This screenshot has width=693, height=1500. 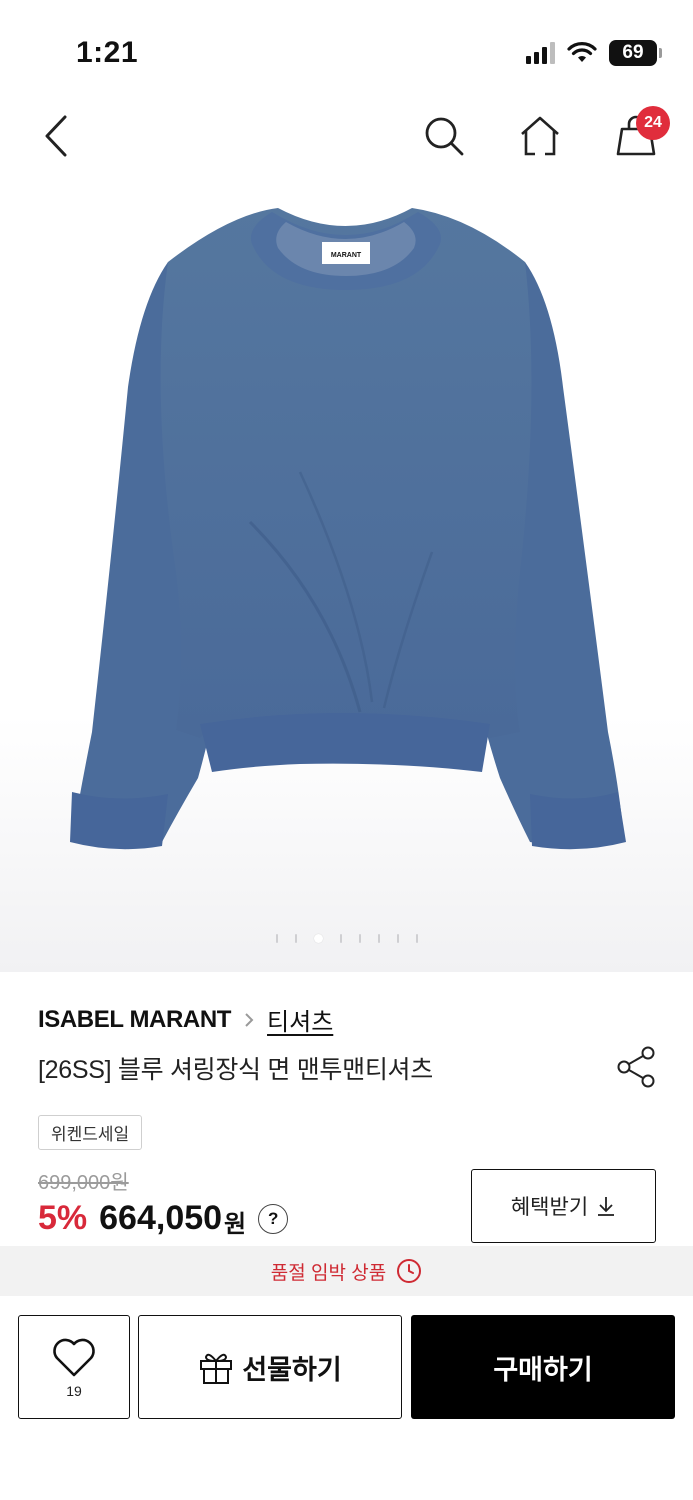 I want to click on price-row: 5% 664,050 원 ?, so click(x=163, y=1218).